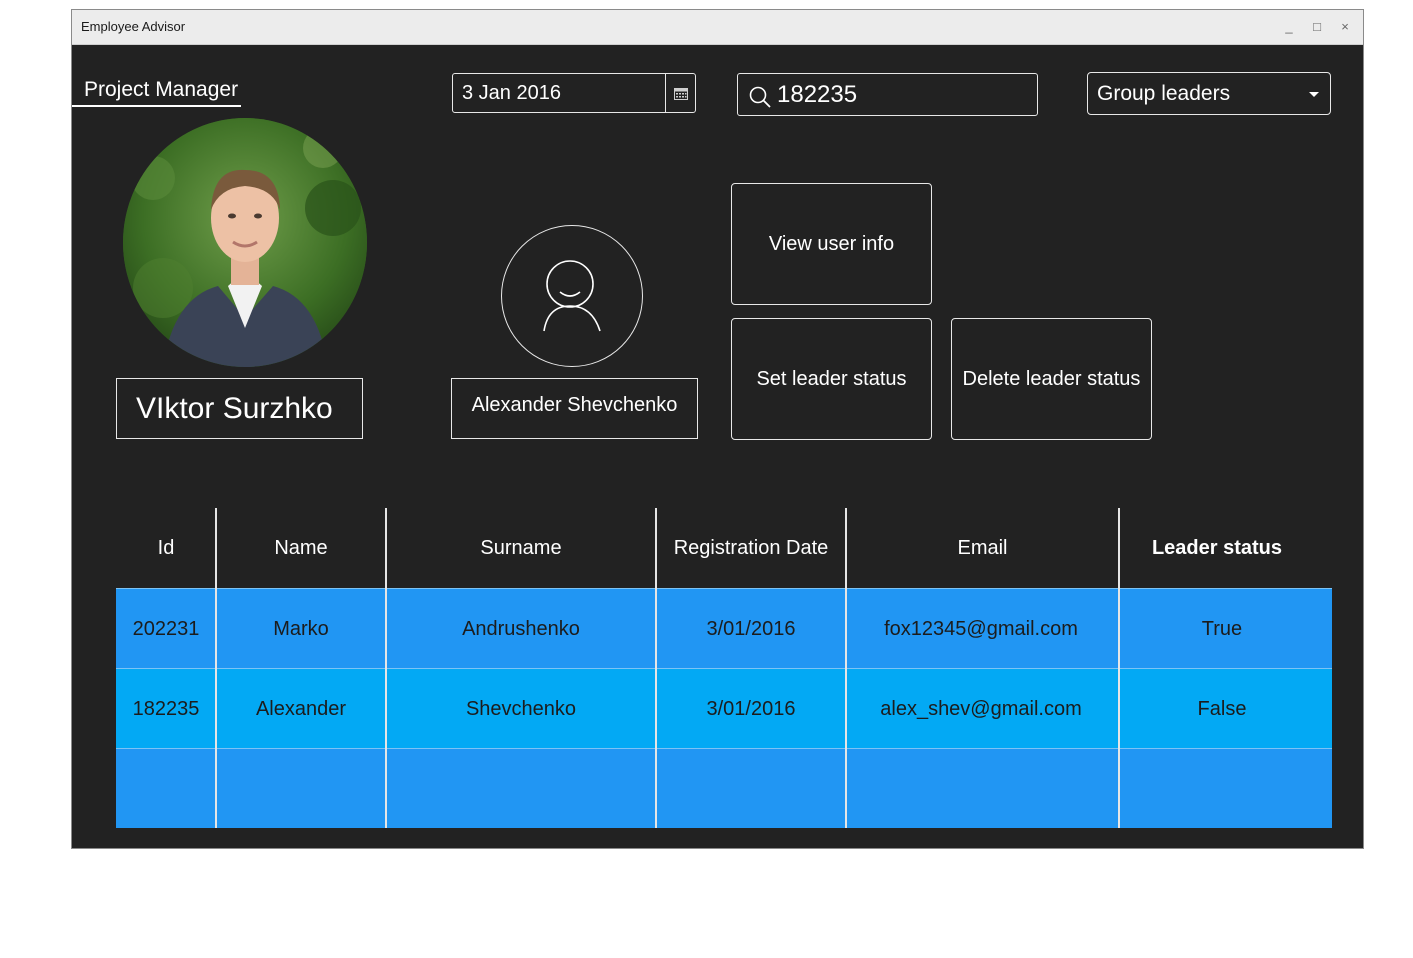  I want to click on search-icon, so click(760, 97).